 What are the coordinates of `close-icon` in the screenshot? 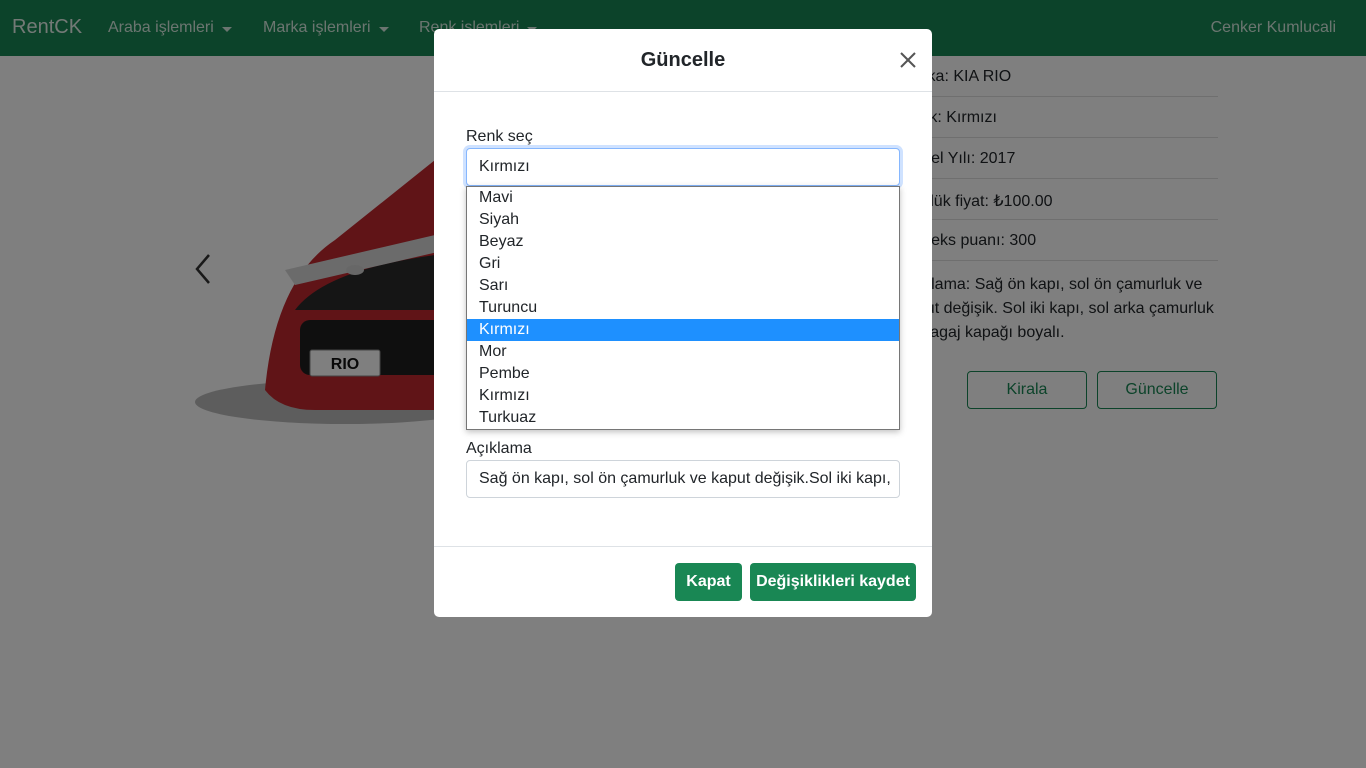 It's located at (908, 60).